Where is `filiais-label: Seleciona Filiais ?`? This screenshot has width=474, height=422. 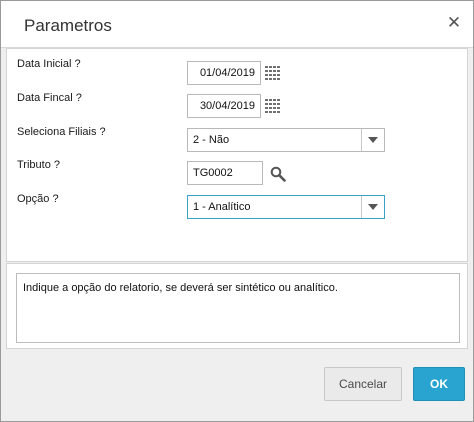
filiais-label: Seleciona Filiais ? is located at coordinates (61, 132).